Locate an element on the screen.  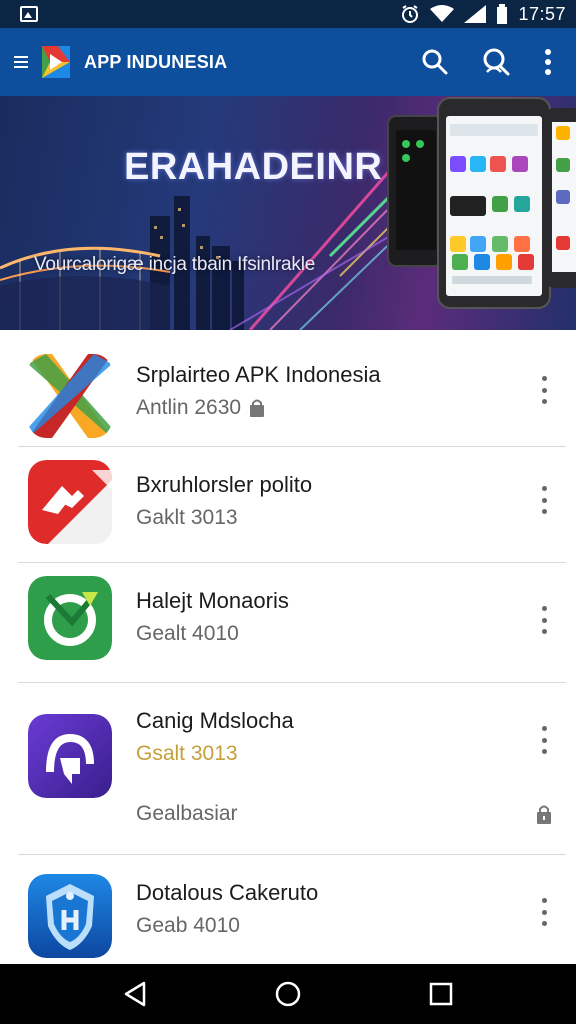
bag-icon is located at coordinates (257, 408).